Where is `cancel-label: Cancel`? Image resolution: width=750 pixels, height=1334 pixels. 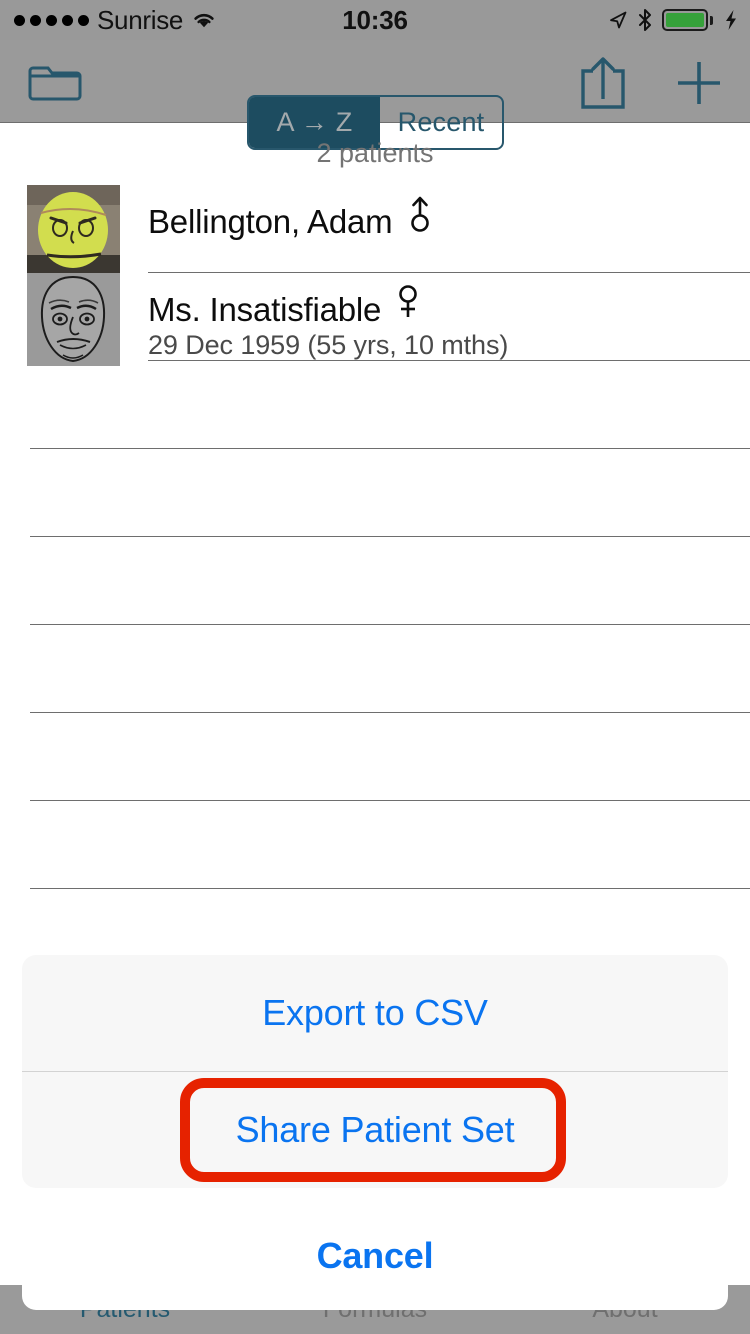 cancel-label: Cancel is located at coordinates (375, 1255).